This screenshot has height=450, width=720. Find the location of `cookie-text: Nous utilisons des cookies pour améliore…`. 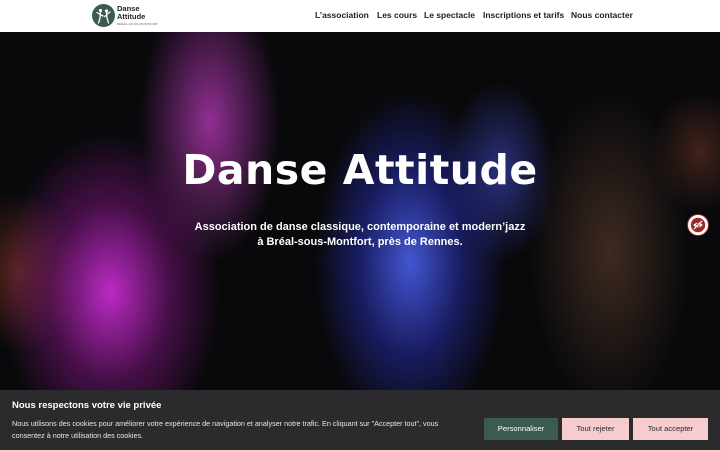

cookie-text: Nous utilisons des cookies pour améliore… is located at coordinates (225, 429).